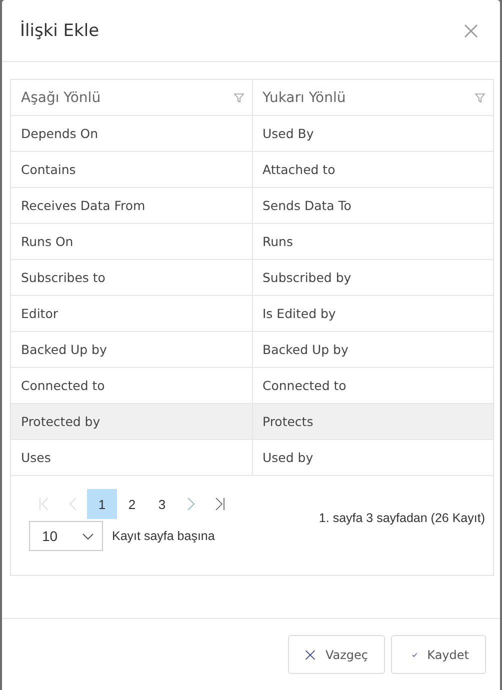 This screenshot has height=690, width=502. Describe the element at coordinates (372, 421) in the screenshot. I see `table-cell: Protects` at that location.